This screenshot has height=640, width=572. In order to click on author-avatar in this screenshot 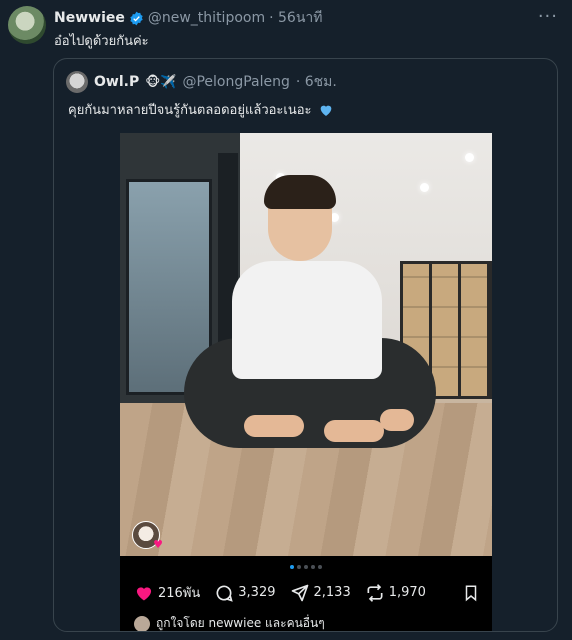, I will do `click(27, 25)`.